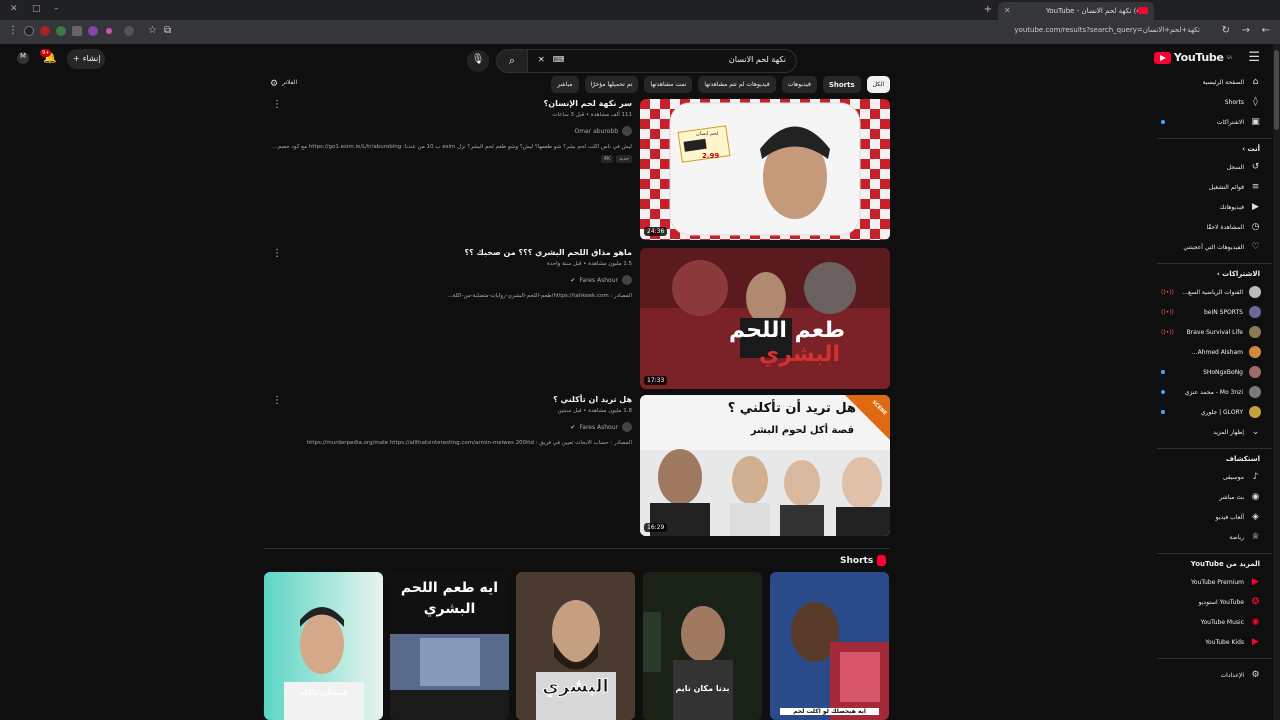  I want to click on video-thumbnail: طعم اللحم البشري 17:33, so click(765, 318).